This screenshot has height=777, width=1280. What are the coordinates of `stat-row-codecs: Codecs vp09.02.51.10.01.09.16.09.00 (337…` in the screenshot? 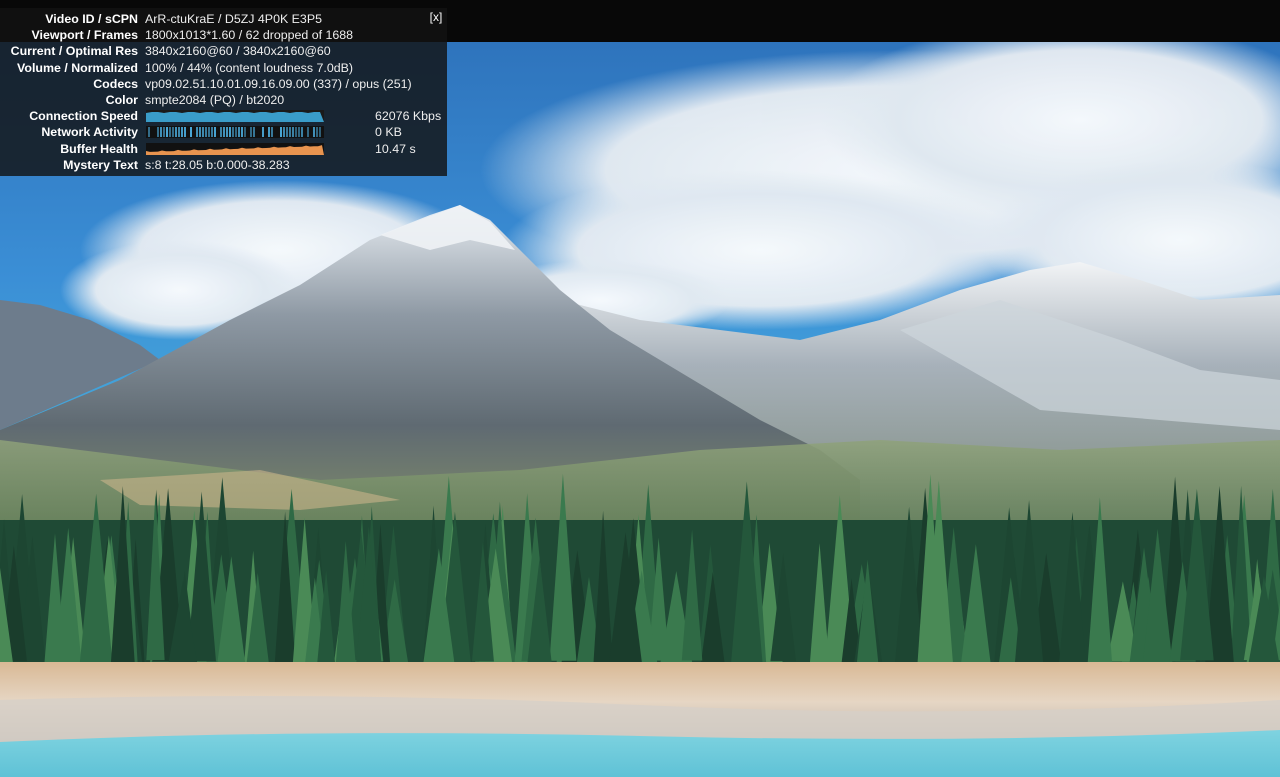 It's located at (223, 84).